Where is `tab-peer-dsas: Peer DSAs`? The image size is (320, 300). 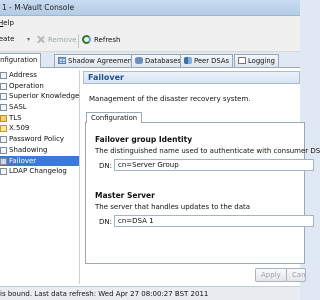
tab-peer-dsas: Peer DSAs is located at coordinates (207, 60).